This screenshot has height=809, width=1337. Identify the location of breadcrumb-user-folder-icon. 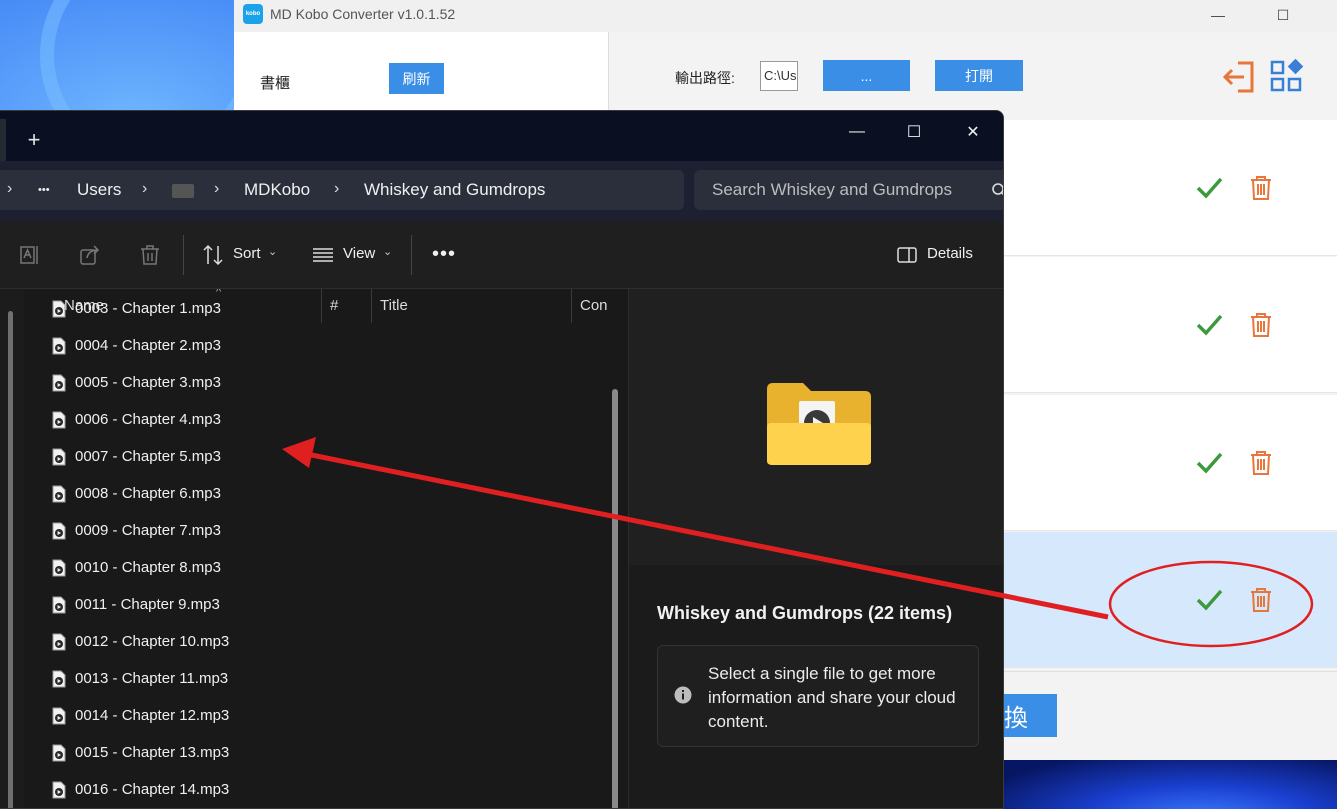
(183, 191).